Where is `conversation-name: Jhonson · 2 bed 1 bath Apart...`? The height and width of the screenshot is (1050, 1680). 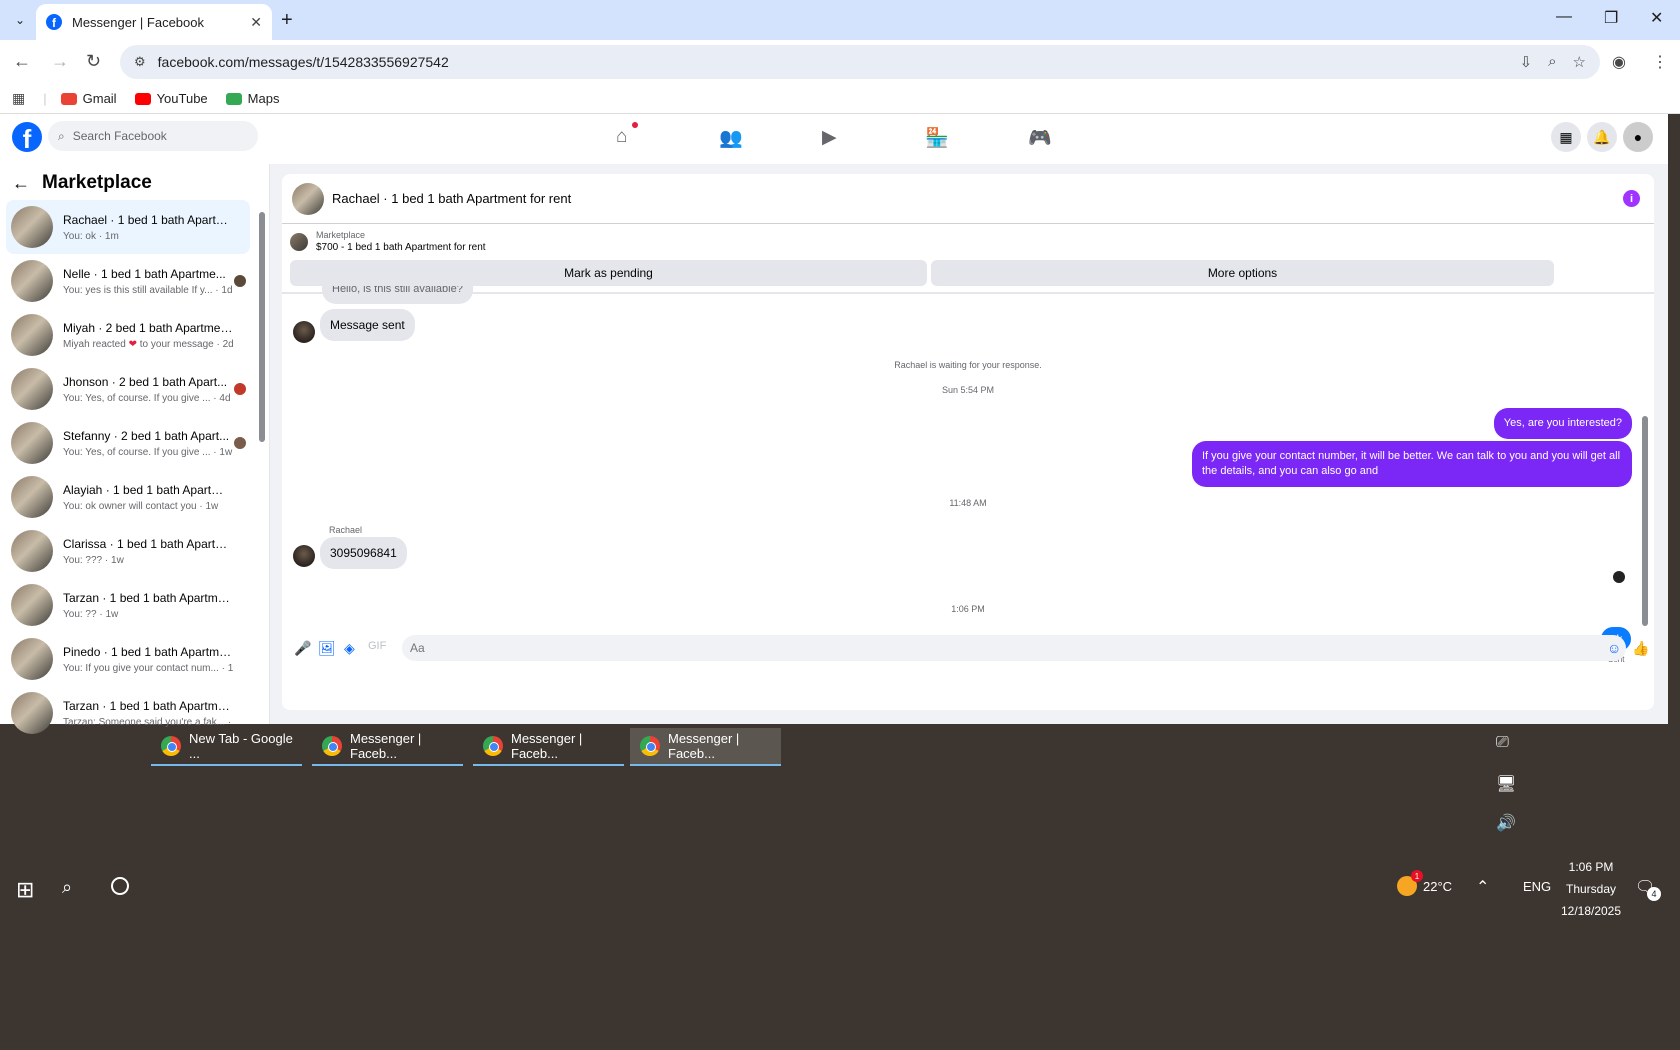
conversation-name: Jhonson · 2 bed 1 bath Apart... is located at coordinates (145, 381).